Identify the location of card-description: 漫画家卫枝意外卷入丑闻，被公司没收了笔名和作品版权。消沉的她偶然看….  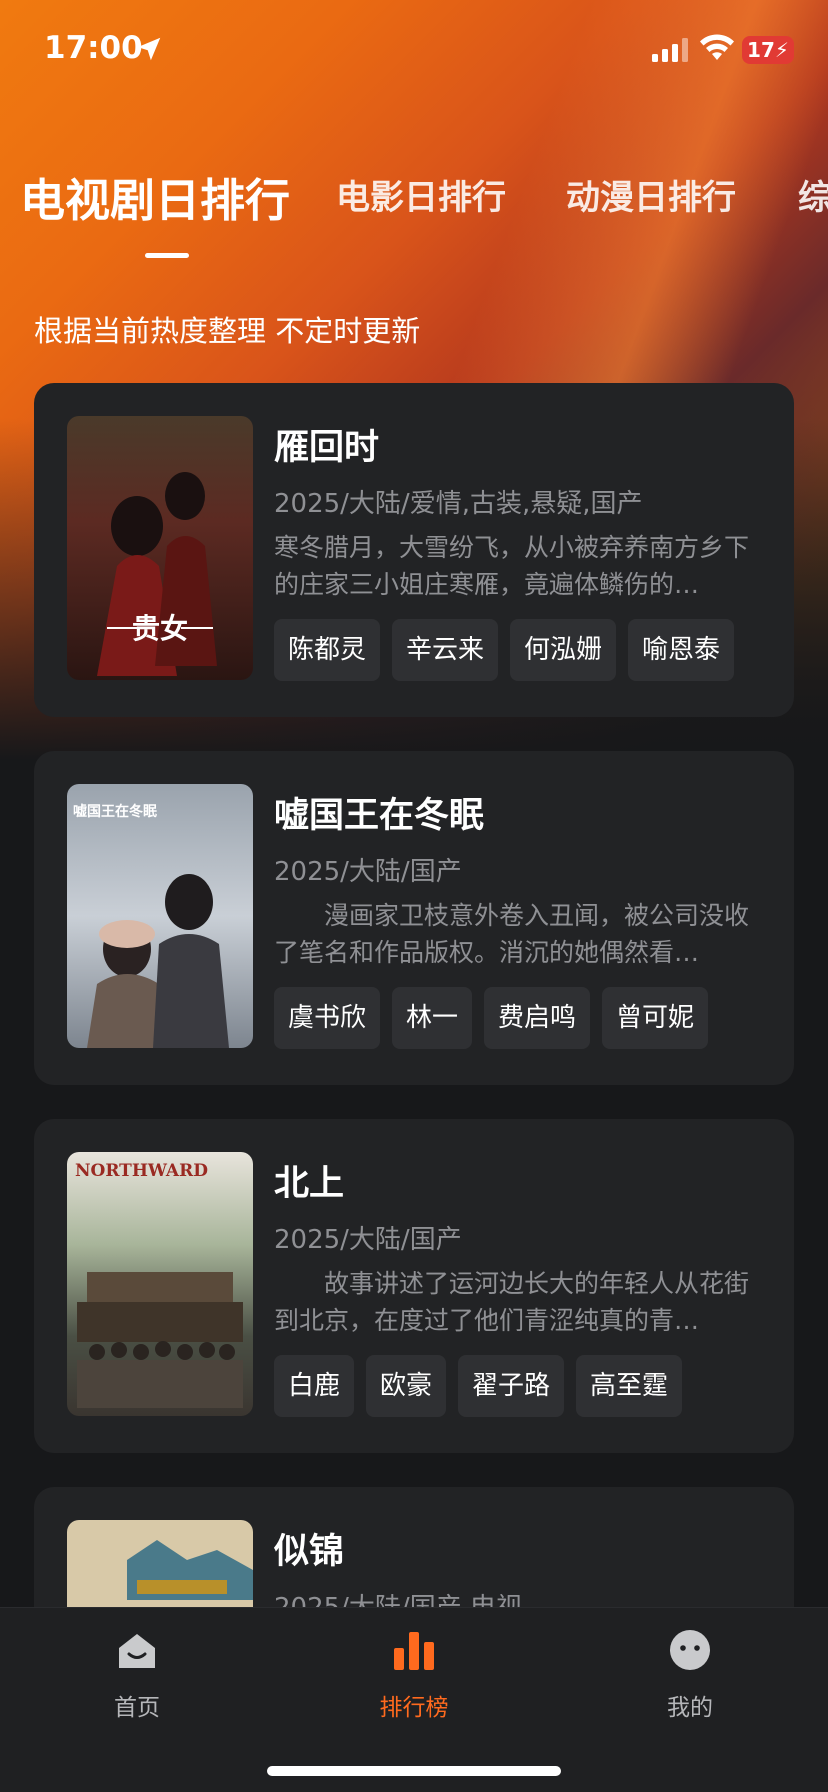
(512, 934).